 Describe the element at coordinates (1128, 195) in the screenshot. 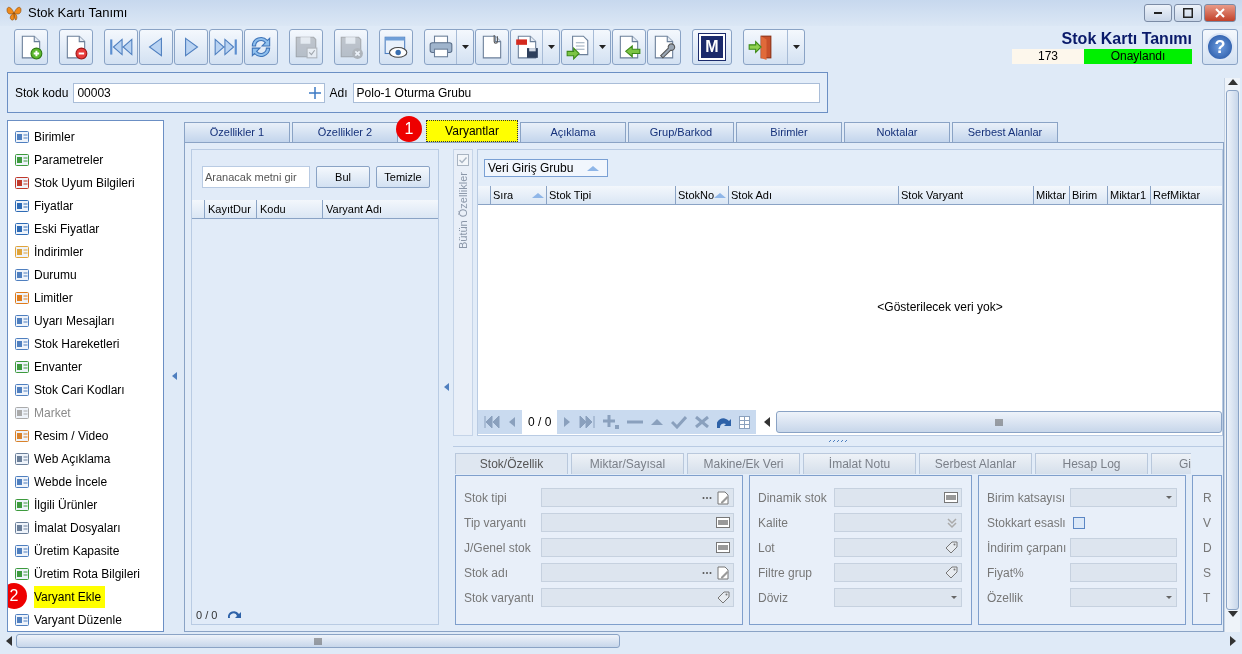

I see `column-header: Miktar1` at that location.